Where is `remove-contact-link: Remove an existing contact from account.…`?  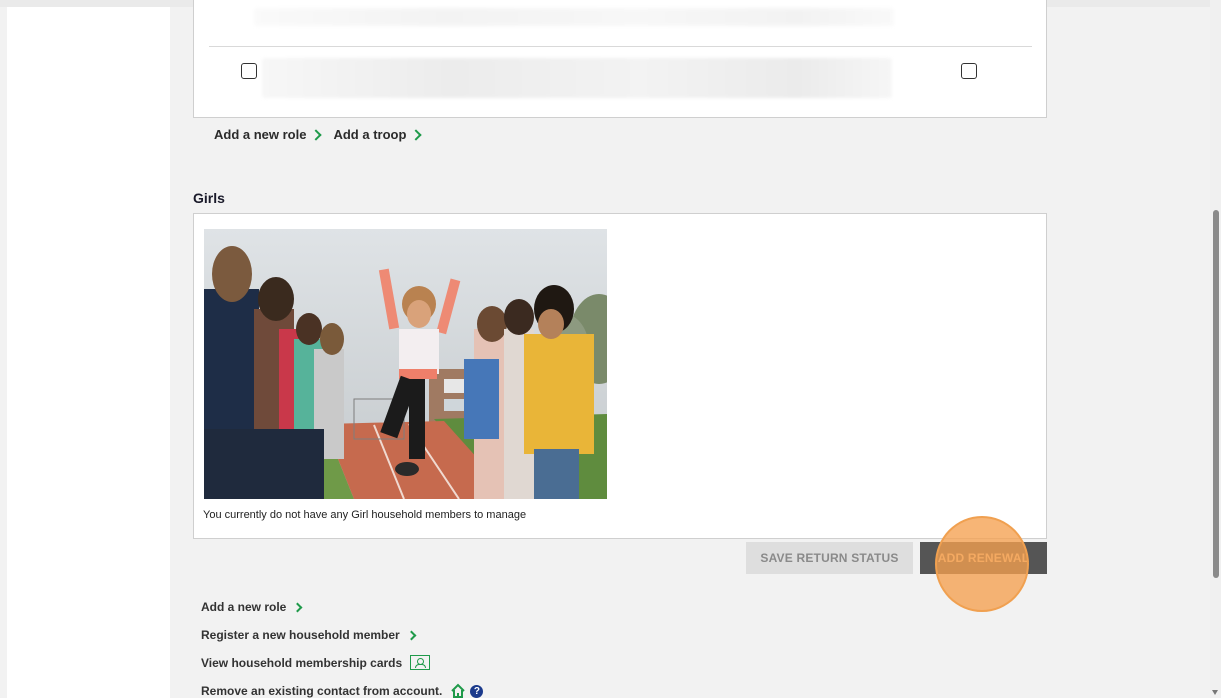 remove-contact-link: Remove an existing contact from account.… is located at coordinates (342, 690).